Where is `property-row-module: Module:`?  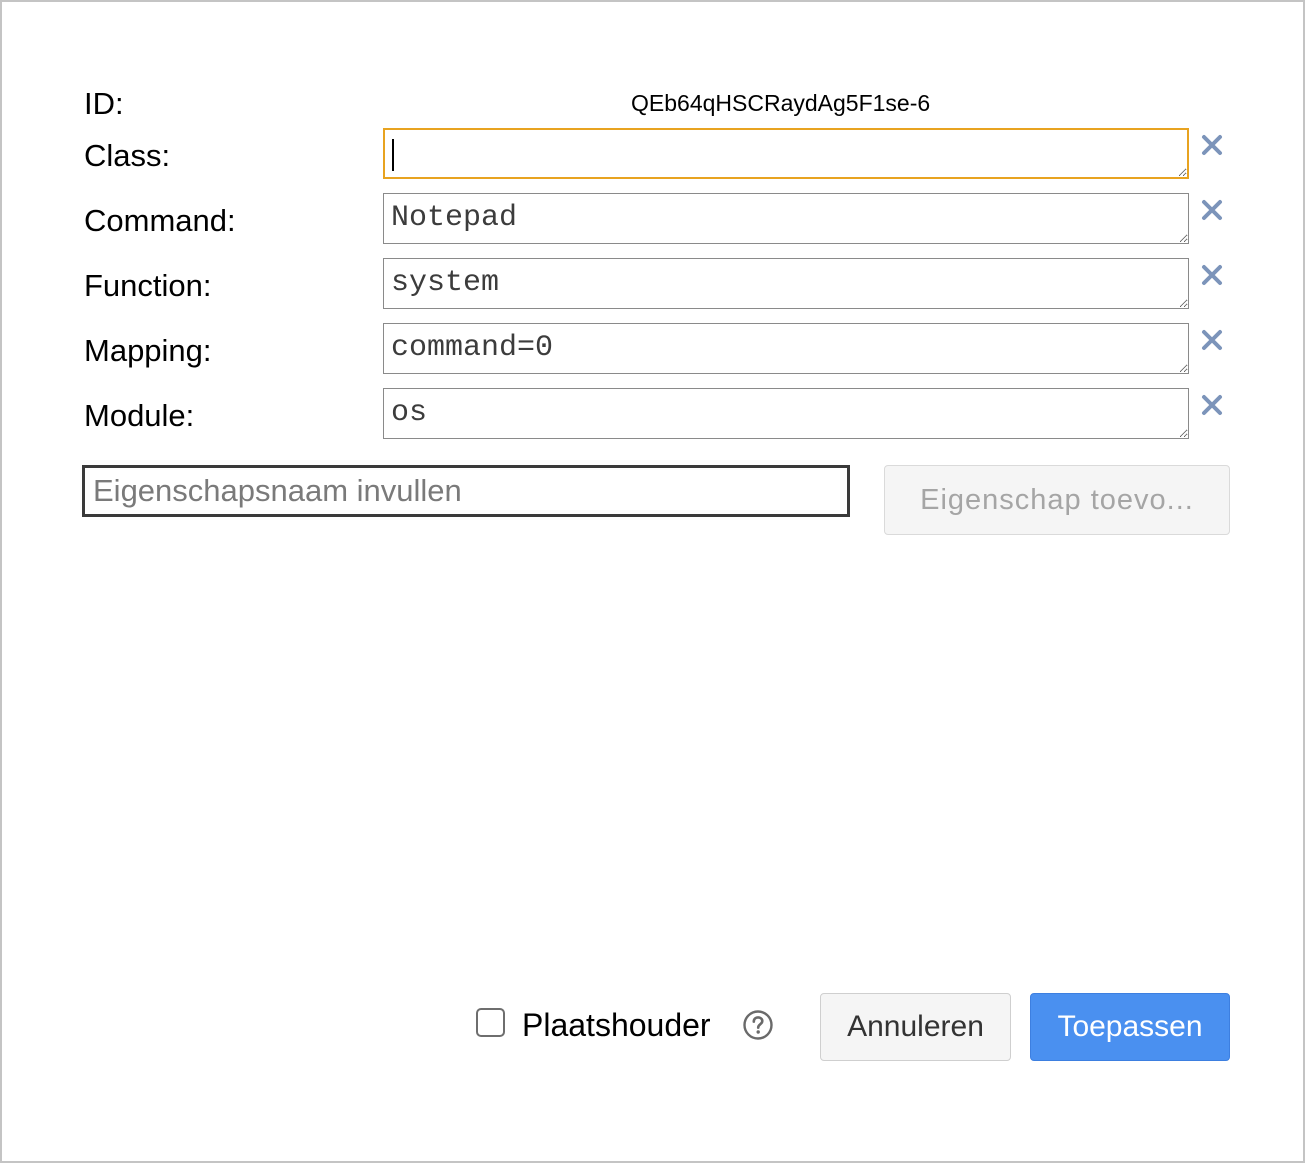 property-row-module: Module: is located at coordinates (659, 415).